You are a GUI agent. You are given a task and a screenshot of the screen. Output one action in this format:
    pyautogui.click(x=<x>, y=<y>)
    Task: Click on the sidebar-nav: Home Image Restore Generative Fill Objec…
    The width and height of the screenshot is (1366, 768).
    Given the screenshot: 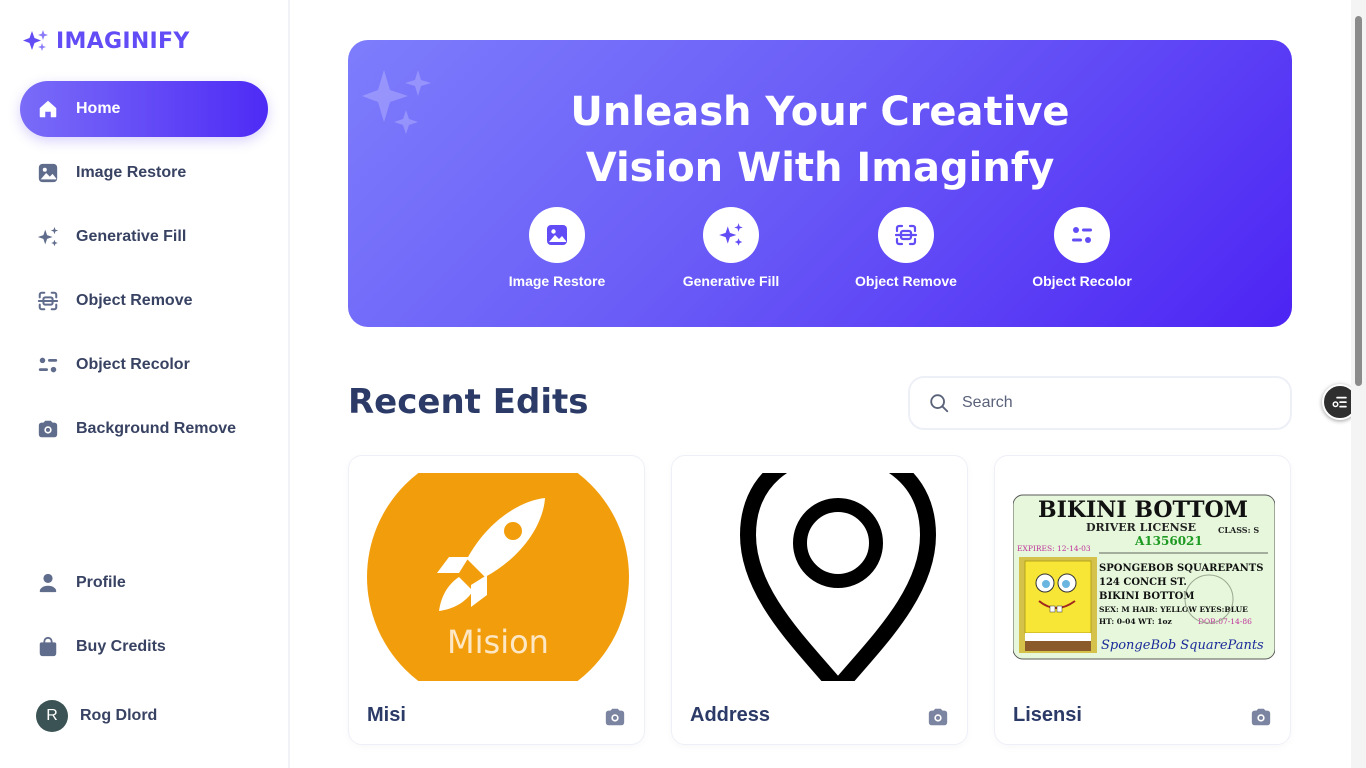 What is the action you would take?
    pyautogui.click(x=144, y=273)
    